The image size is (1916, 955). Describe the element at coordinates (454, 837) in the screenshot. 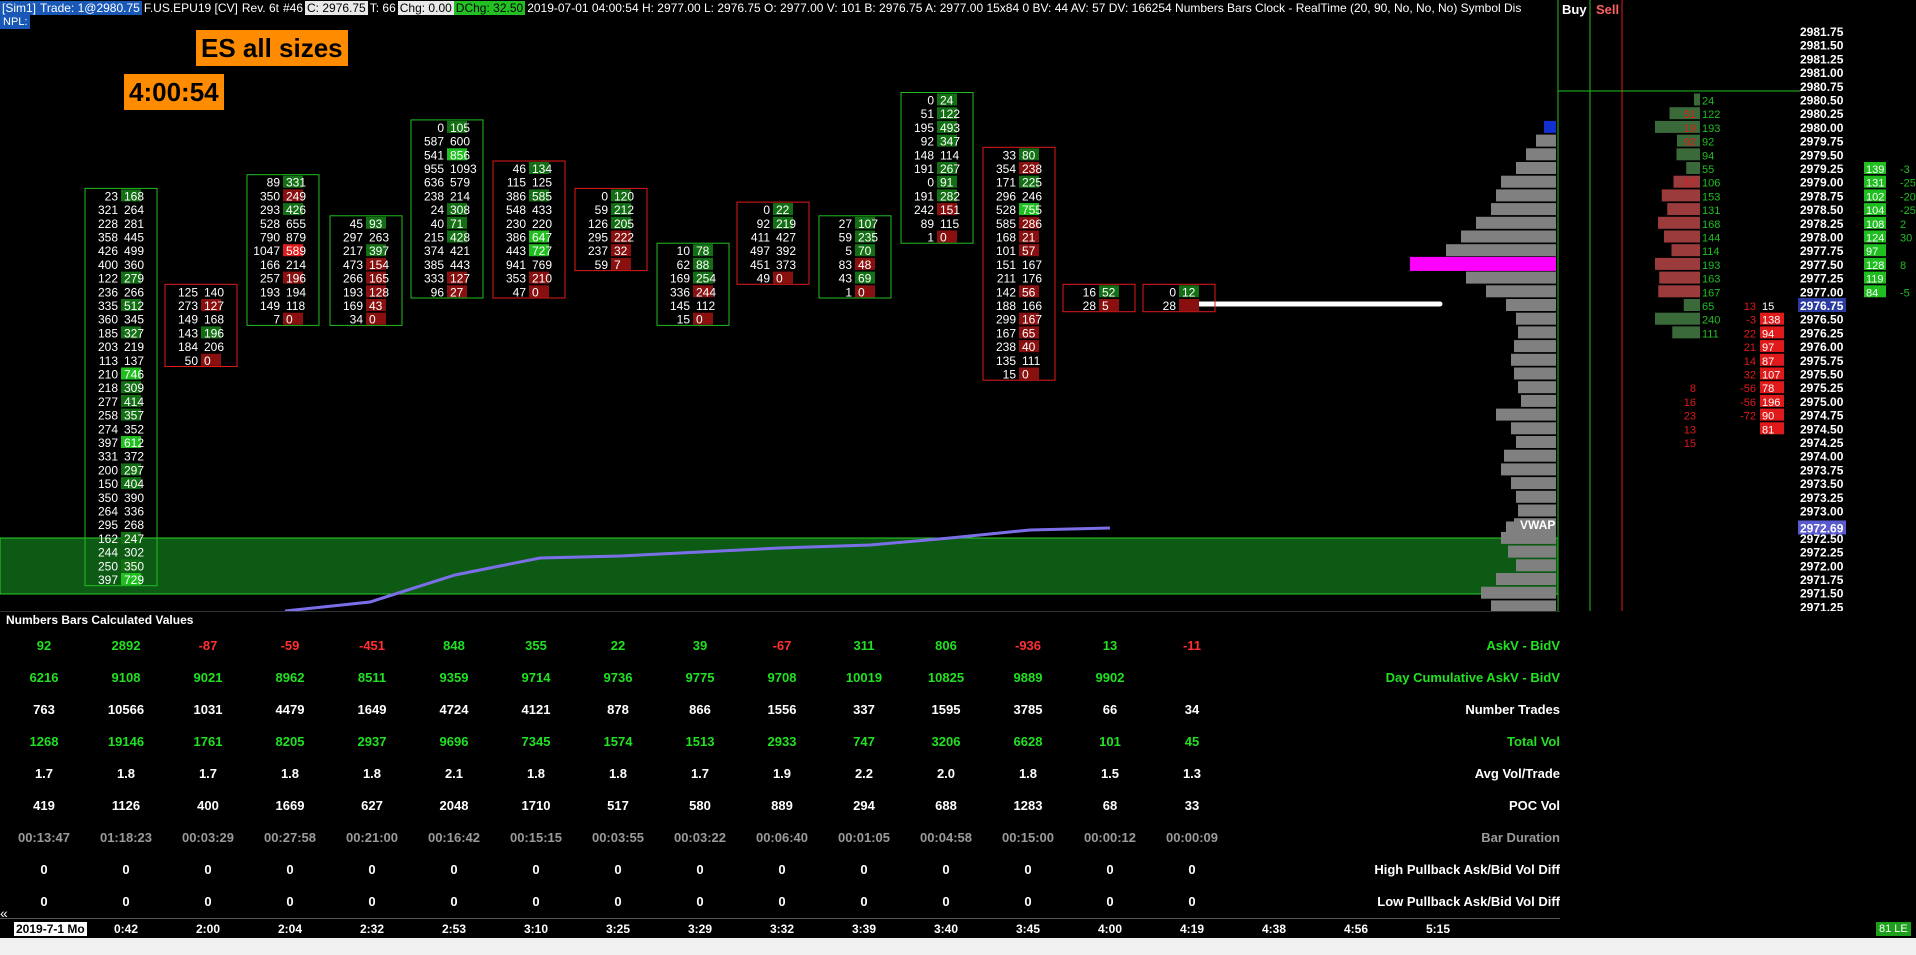

I see `calc-value: 00:16:42` at that location.